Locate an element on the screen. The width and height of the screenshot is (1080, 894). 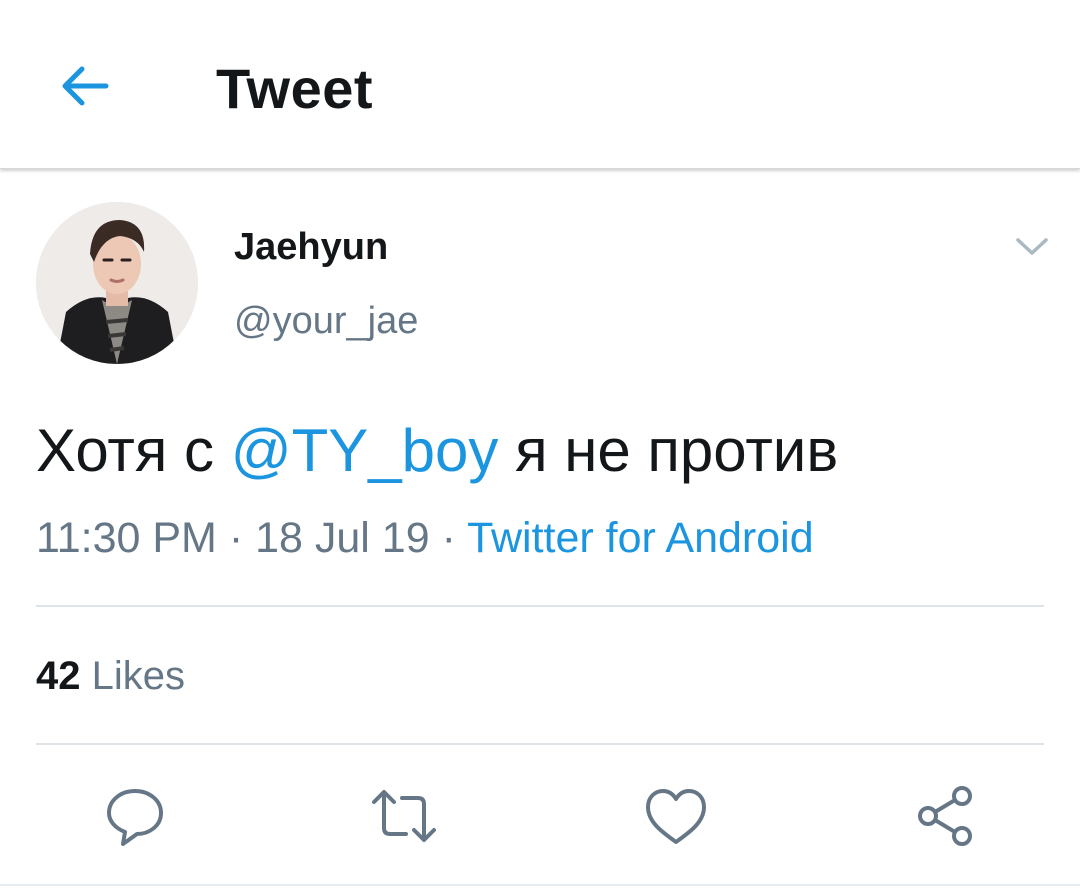
like-icon is located at coordinates (676, 816).